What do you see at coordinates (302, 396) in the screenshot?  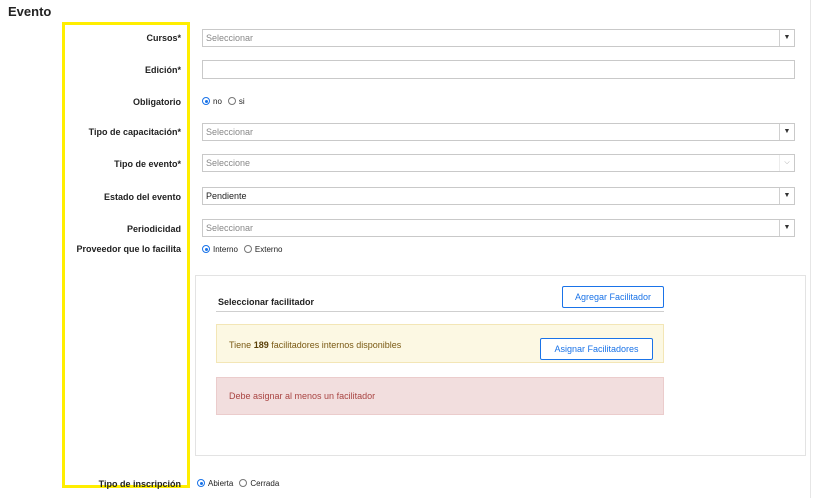 I see `facilitador-error-text: Debe asignar al menos un facilitador` at bounding box center [302, 396].